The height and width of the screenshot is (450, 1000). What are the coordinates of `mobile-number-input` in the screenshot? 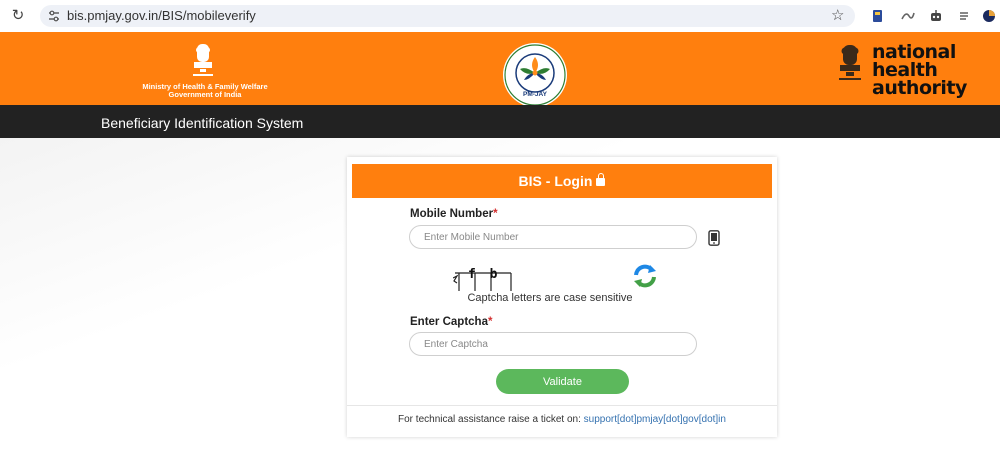 It's located at (553, 237).